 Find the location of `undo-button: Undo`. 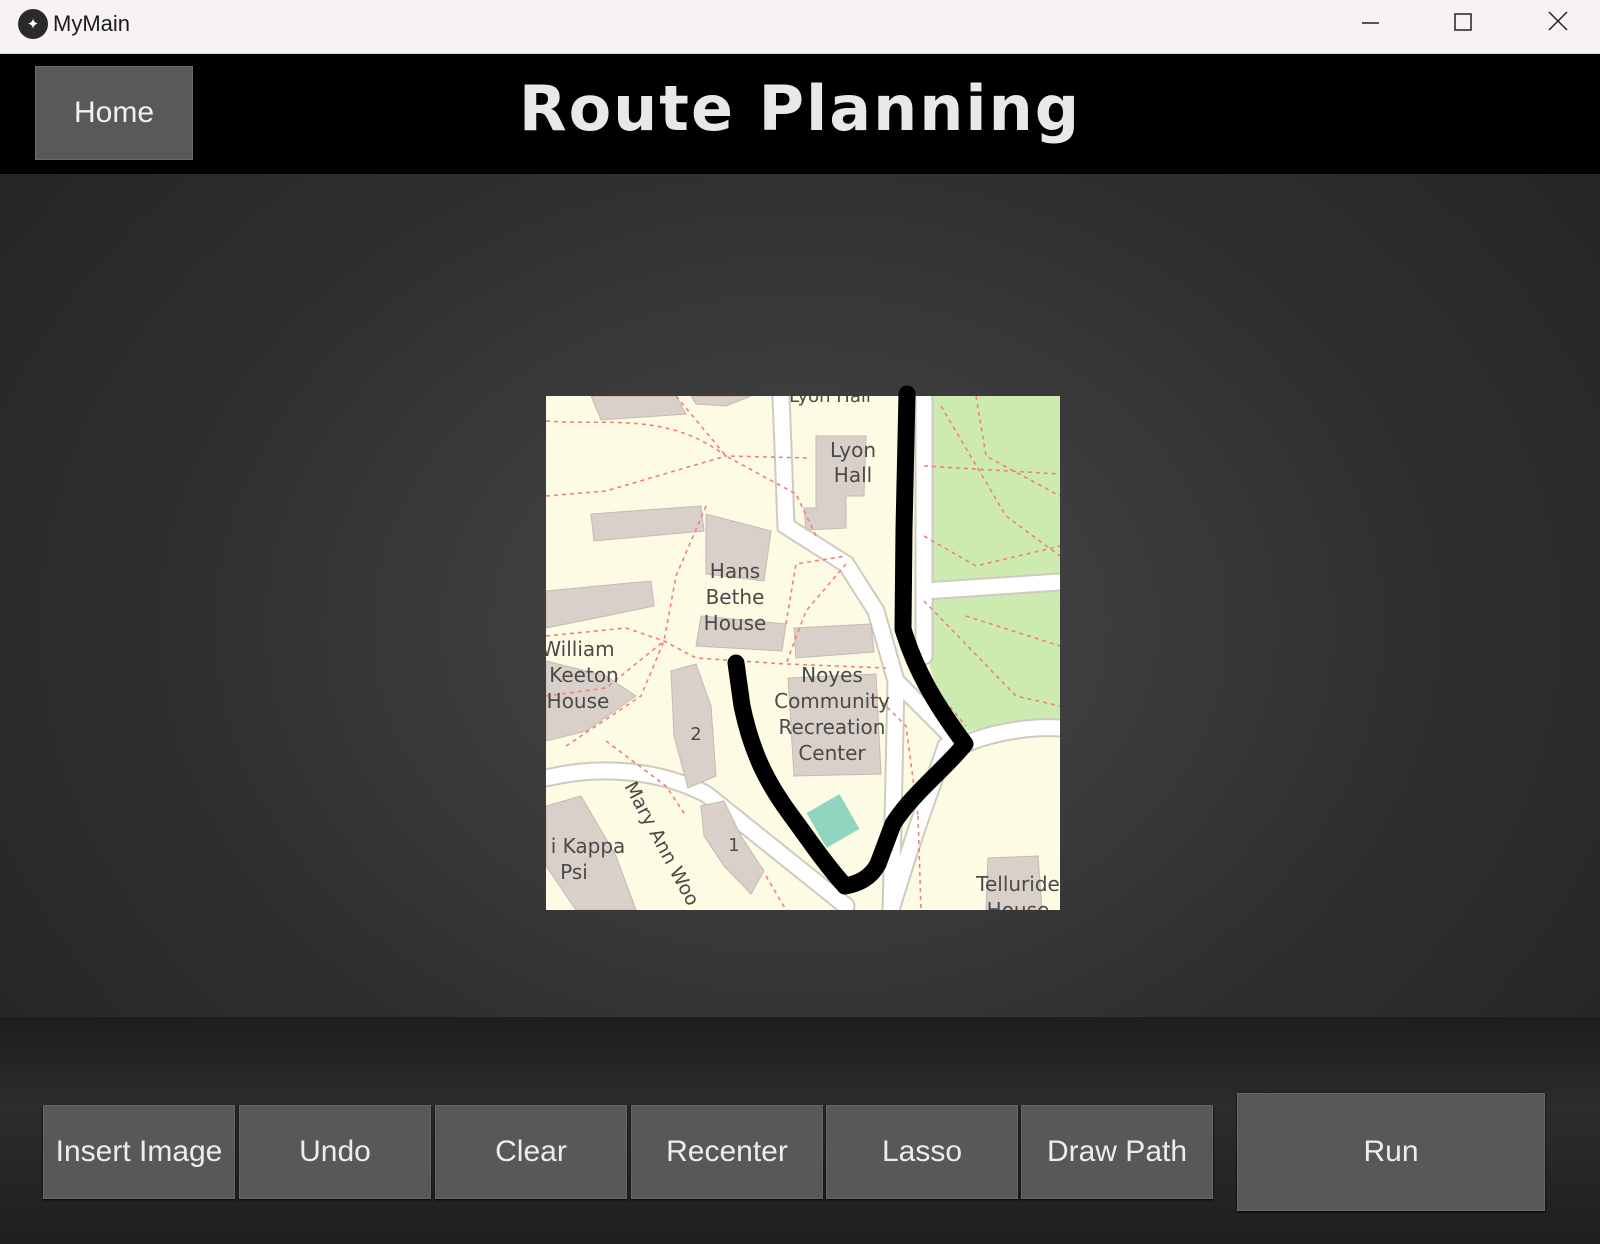

undo-button: Undo is located at coordinates (335, 1152).